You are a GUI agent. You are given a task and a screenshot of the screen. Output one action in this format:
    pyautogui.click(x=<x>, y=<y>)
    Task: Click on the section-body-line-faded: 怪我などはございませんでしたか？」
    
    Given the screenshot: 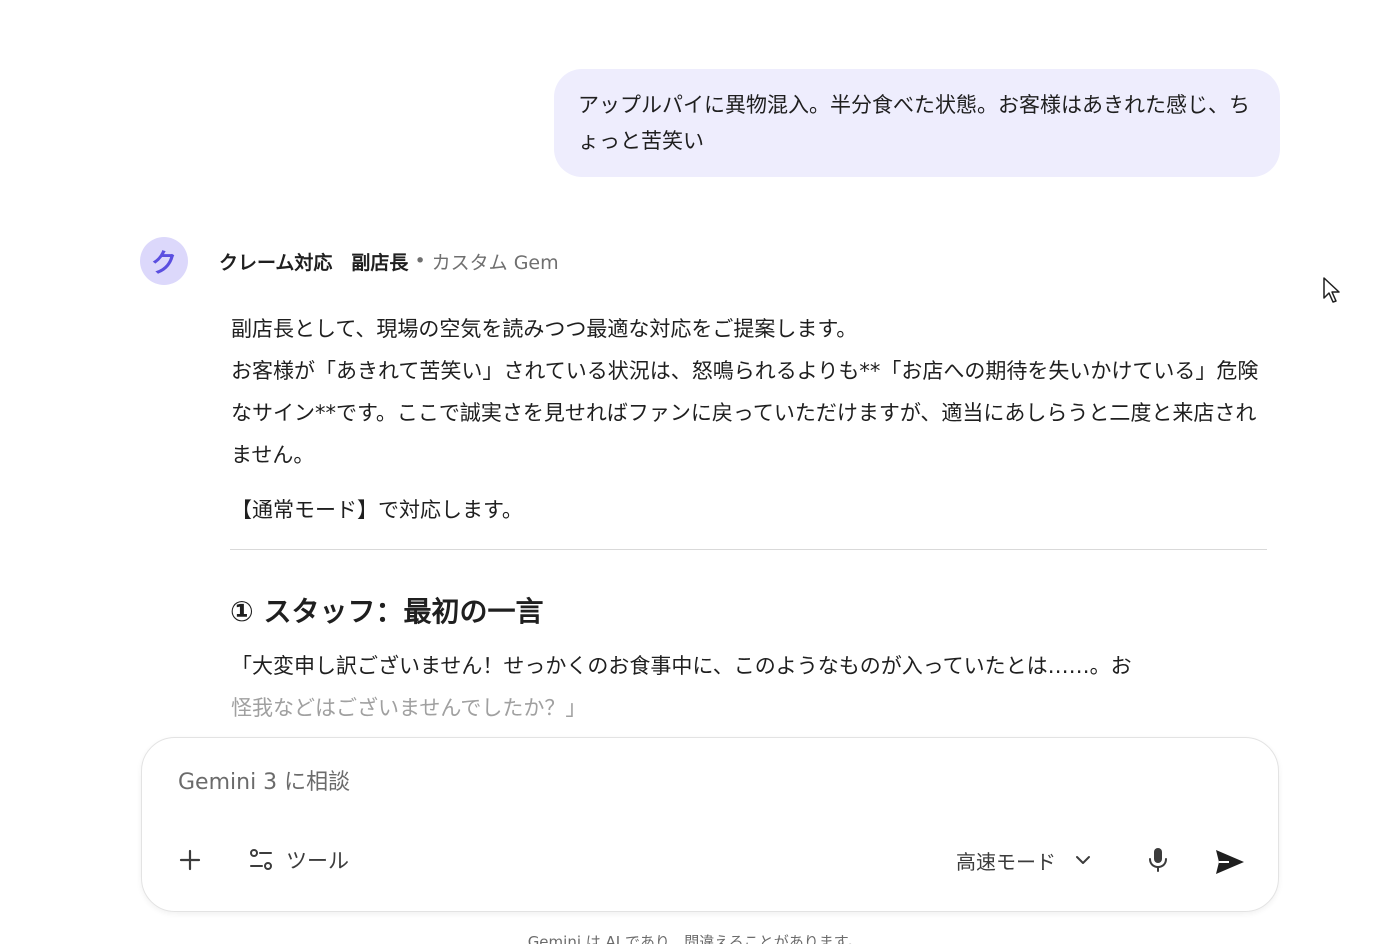 What is the action you would take?
    pyautogui.click(x=409, y=708)
    